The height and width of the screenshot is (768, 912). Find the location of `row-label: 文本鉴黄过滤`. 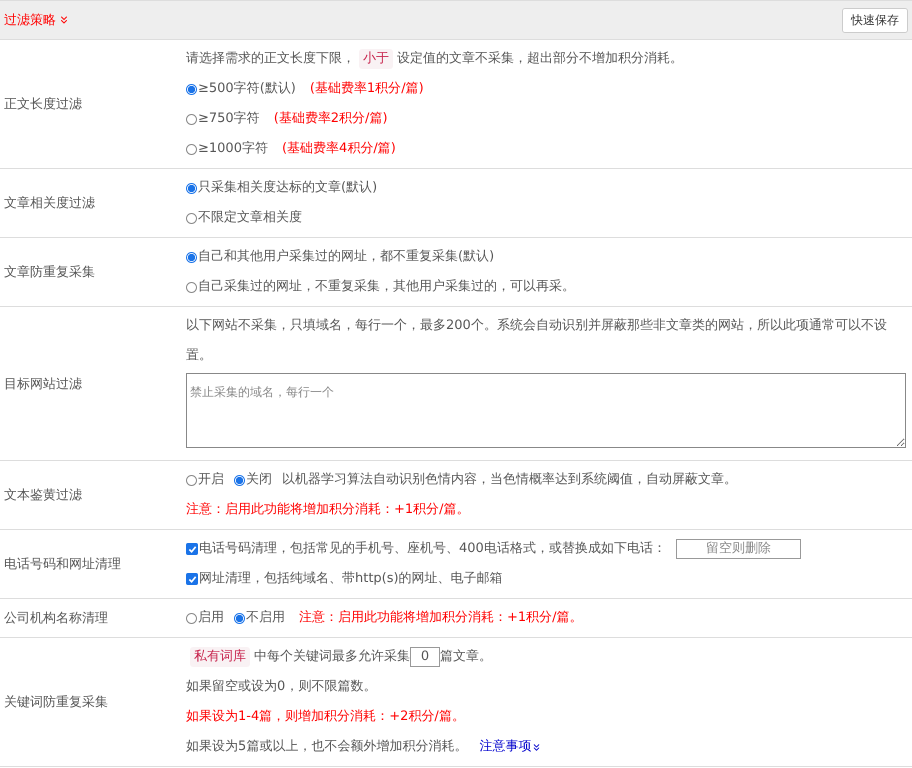

row-label: 文本鉴黄过滤 is located at coordinates (43, 496).